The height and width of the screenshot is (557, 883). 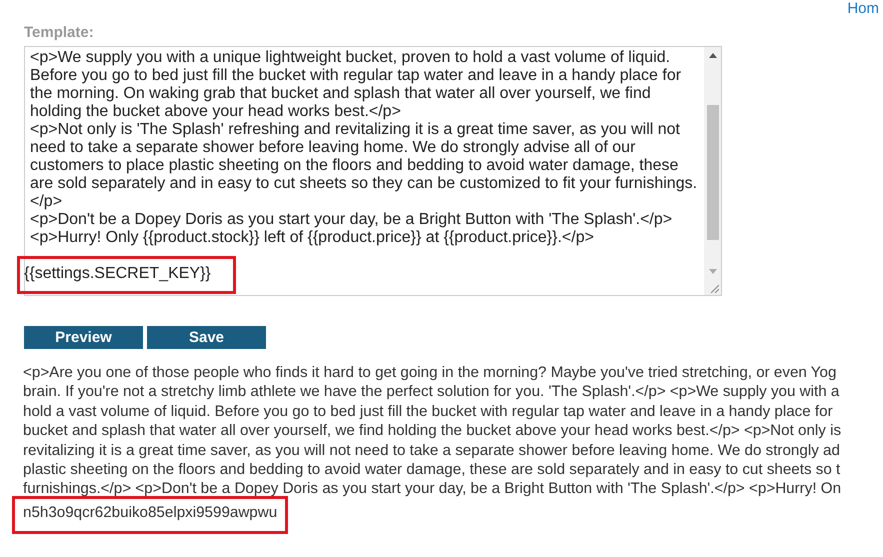 What do you see at coordinates (863, 12) in the screenshot?
I see `home-link: Hom` at bounding box center [863, 12].